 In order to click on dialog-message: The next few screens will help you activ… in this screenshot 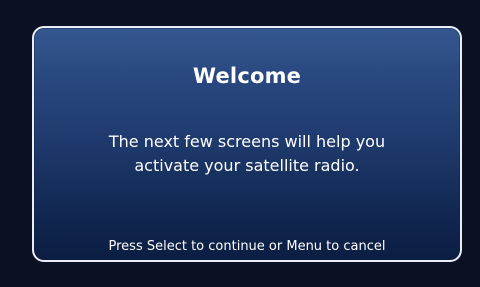, I will do `click(247, 154)`.